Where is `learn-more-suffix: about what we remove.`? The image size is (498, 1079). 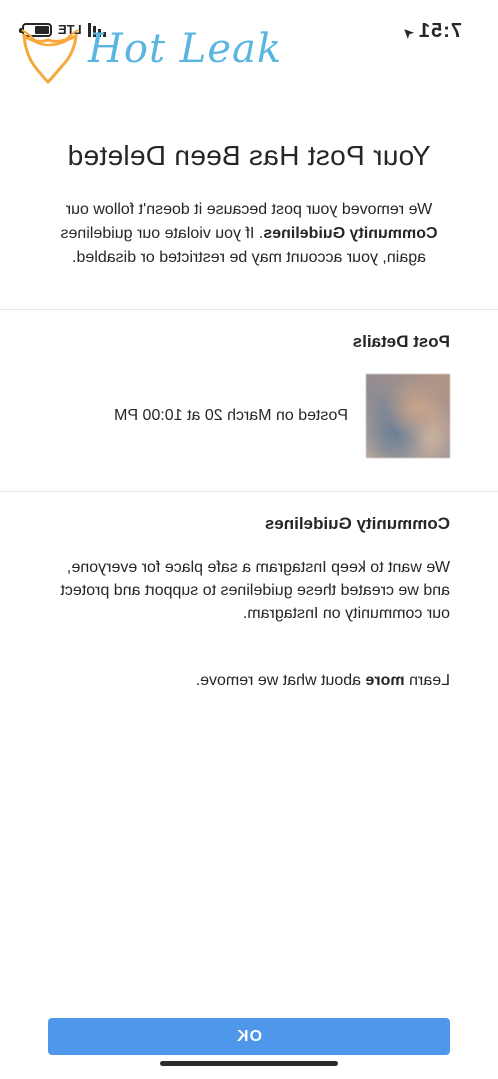 learn-more-suffix: about what we remove. is located at coordinates (280, 680).